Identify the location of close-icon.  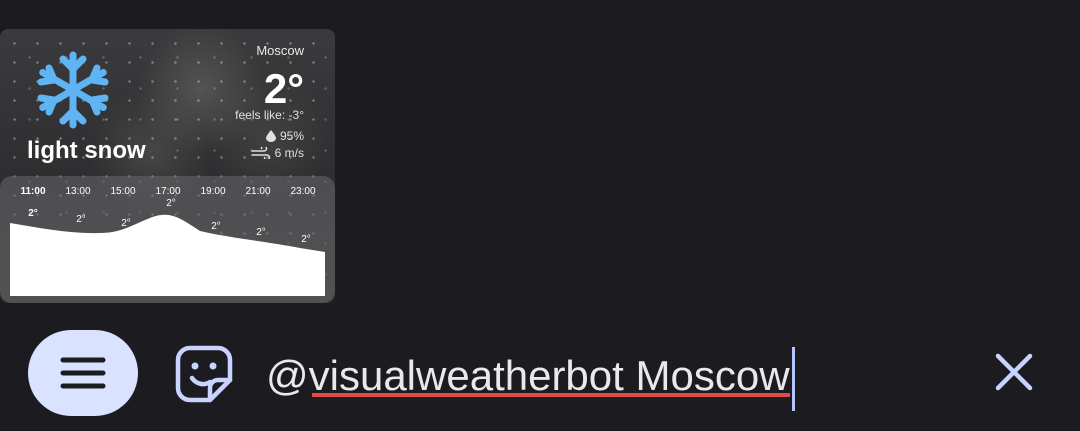
(1014, 372).